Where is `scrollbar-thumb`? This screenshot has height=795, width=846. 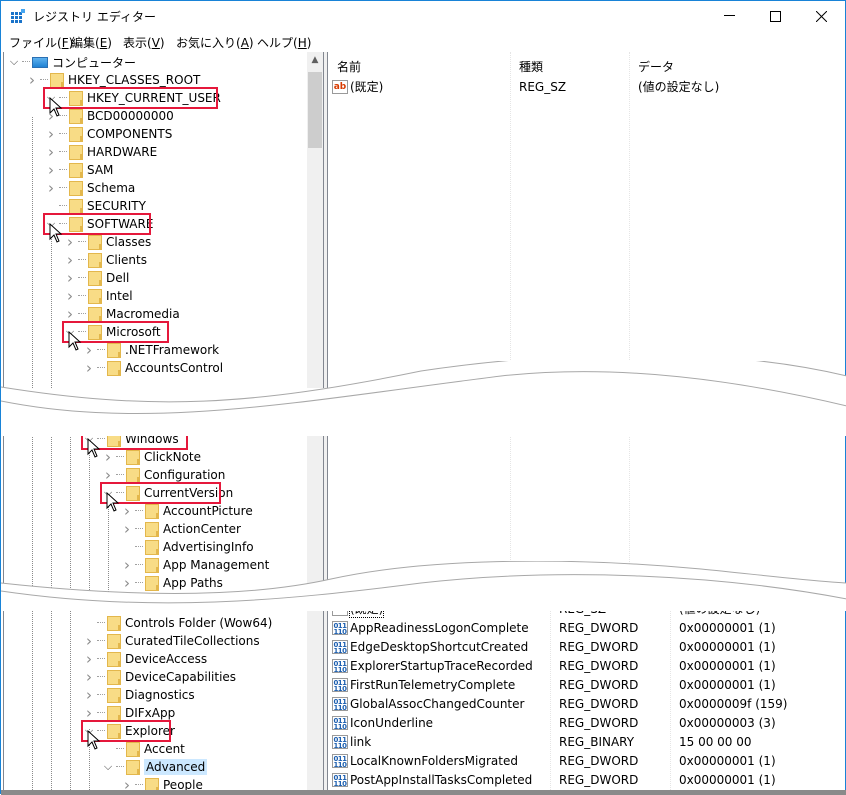
scrollbar-thumb is located at coordinates (315, 110).